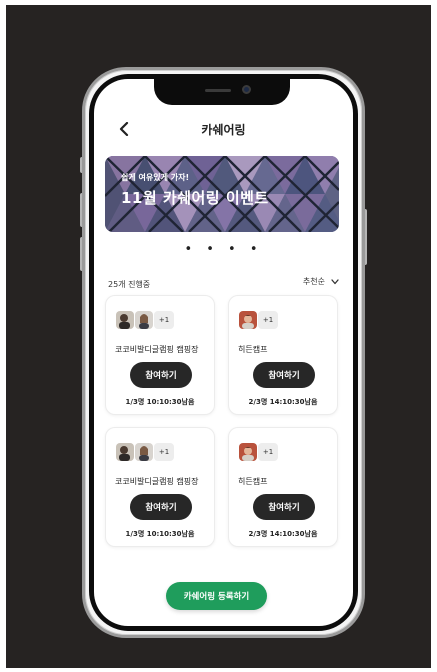 This screenshot has width=437, height=672. I want to click on register-carshare-button: 카쉐어링 등록하기, so click(216, 596).